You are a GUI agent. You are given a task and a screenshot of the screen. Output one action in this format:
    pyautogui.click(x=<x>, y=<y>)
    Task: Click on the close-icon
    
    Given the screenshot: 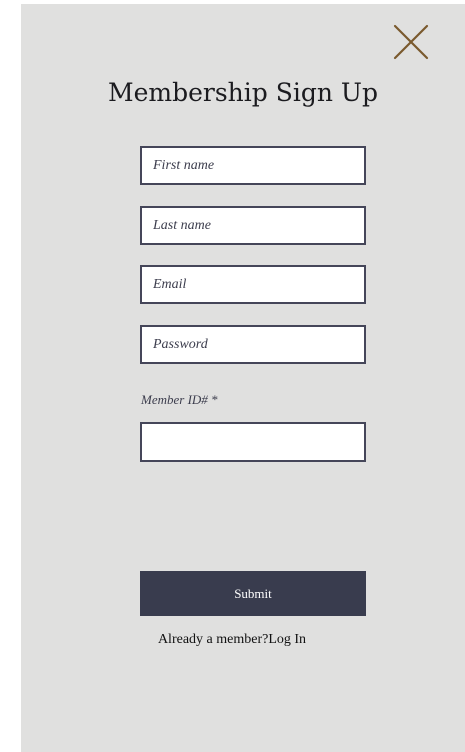 What is the action you would take?
    pyautogui.click(x=411, y=42)
    